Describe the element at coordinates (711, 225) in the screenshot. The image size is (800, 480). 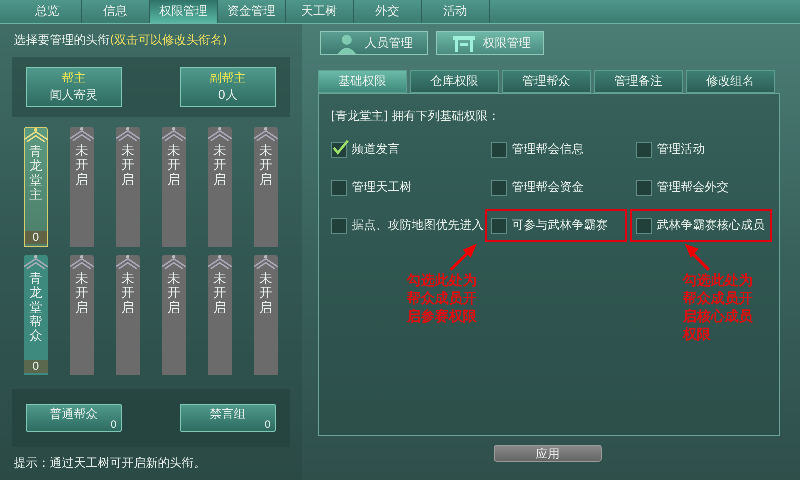
I see `checkbox-label: 武林争霸赛核心成员` at that location.